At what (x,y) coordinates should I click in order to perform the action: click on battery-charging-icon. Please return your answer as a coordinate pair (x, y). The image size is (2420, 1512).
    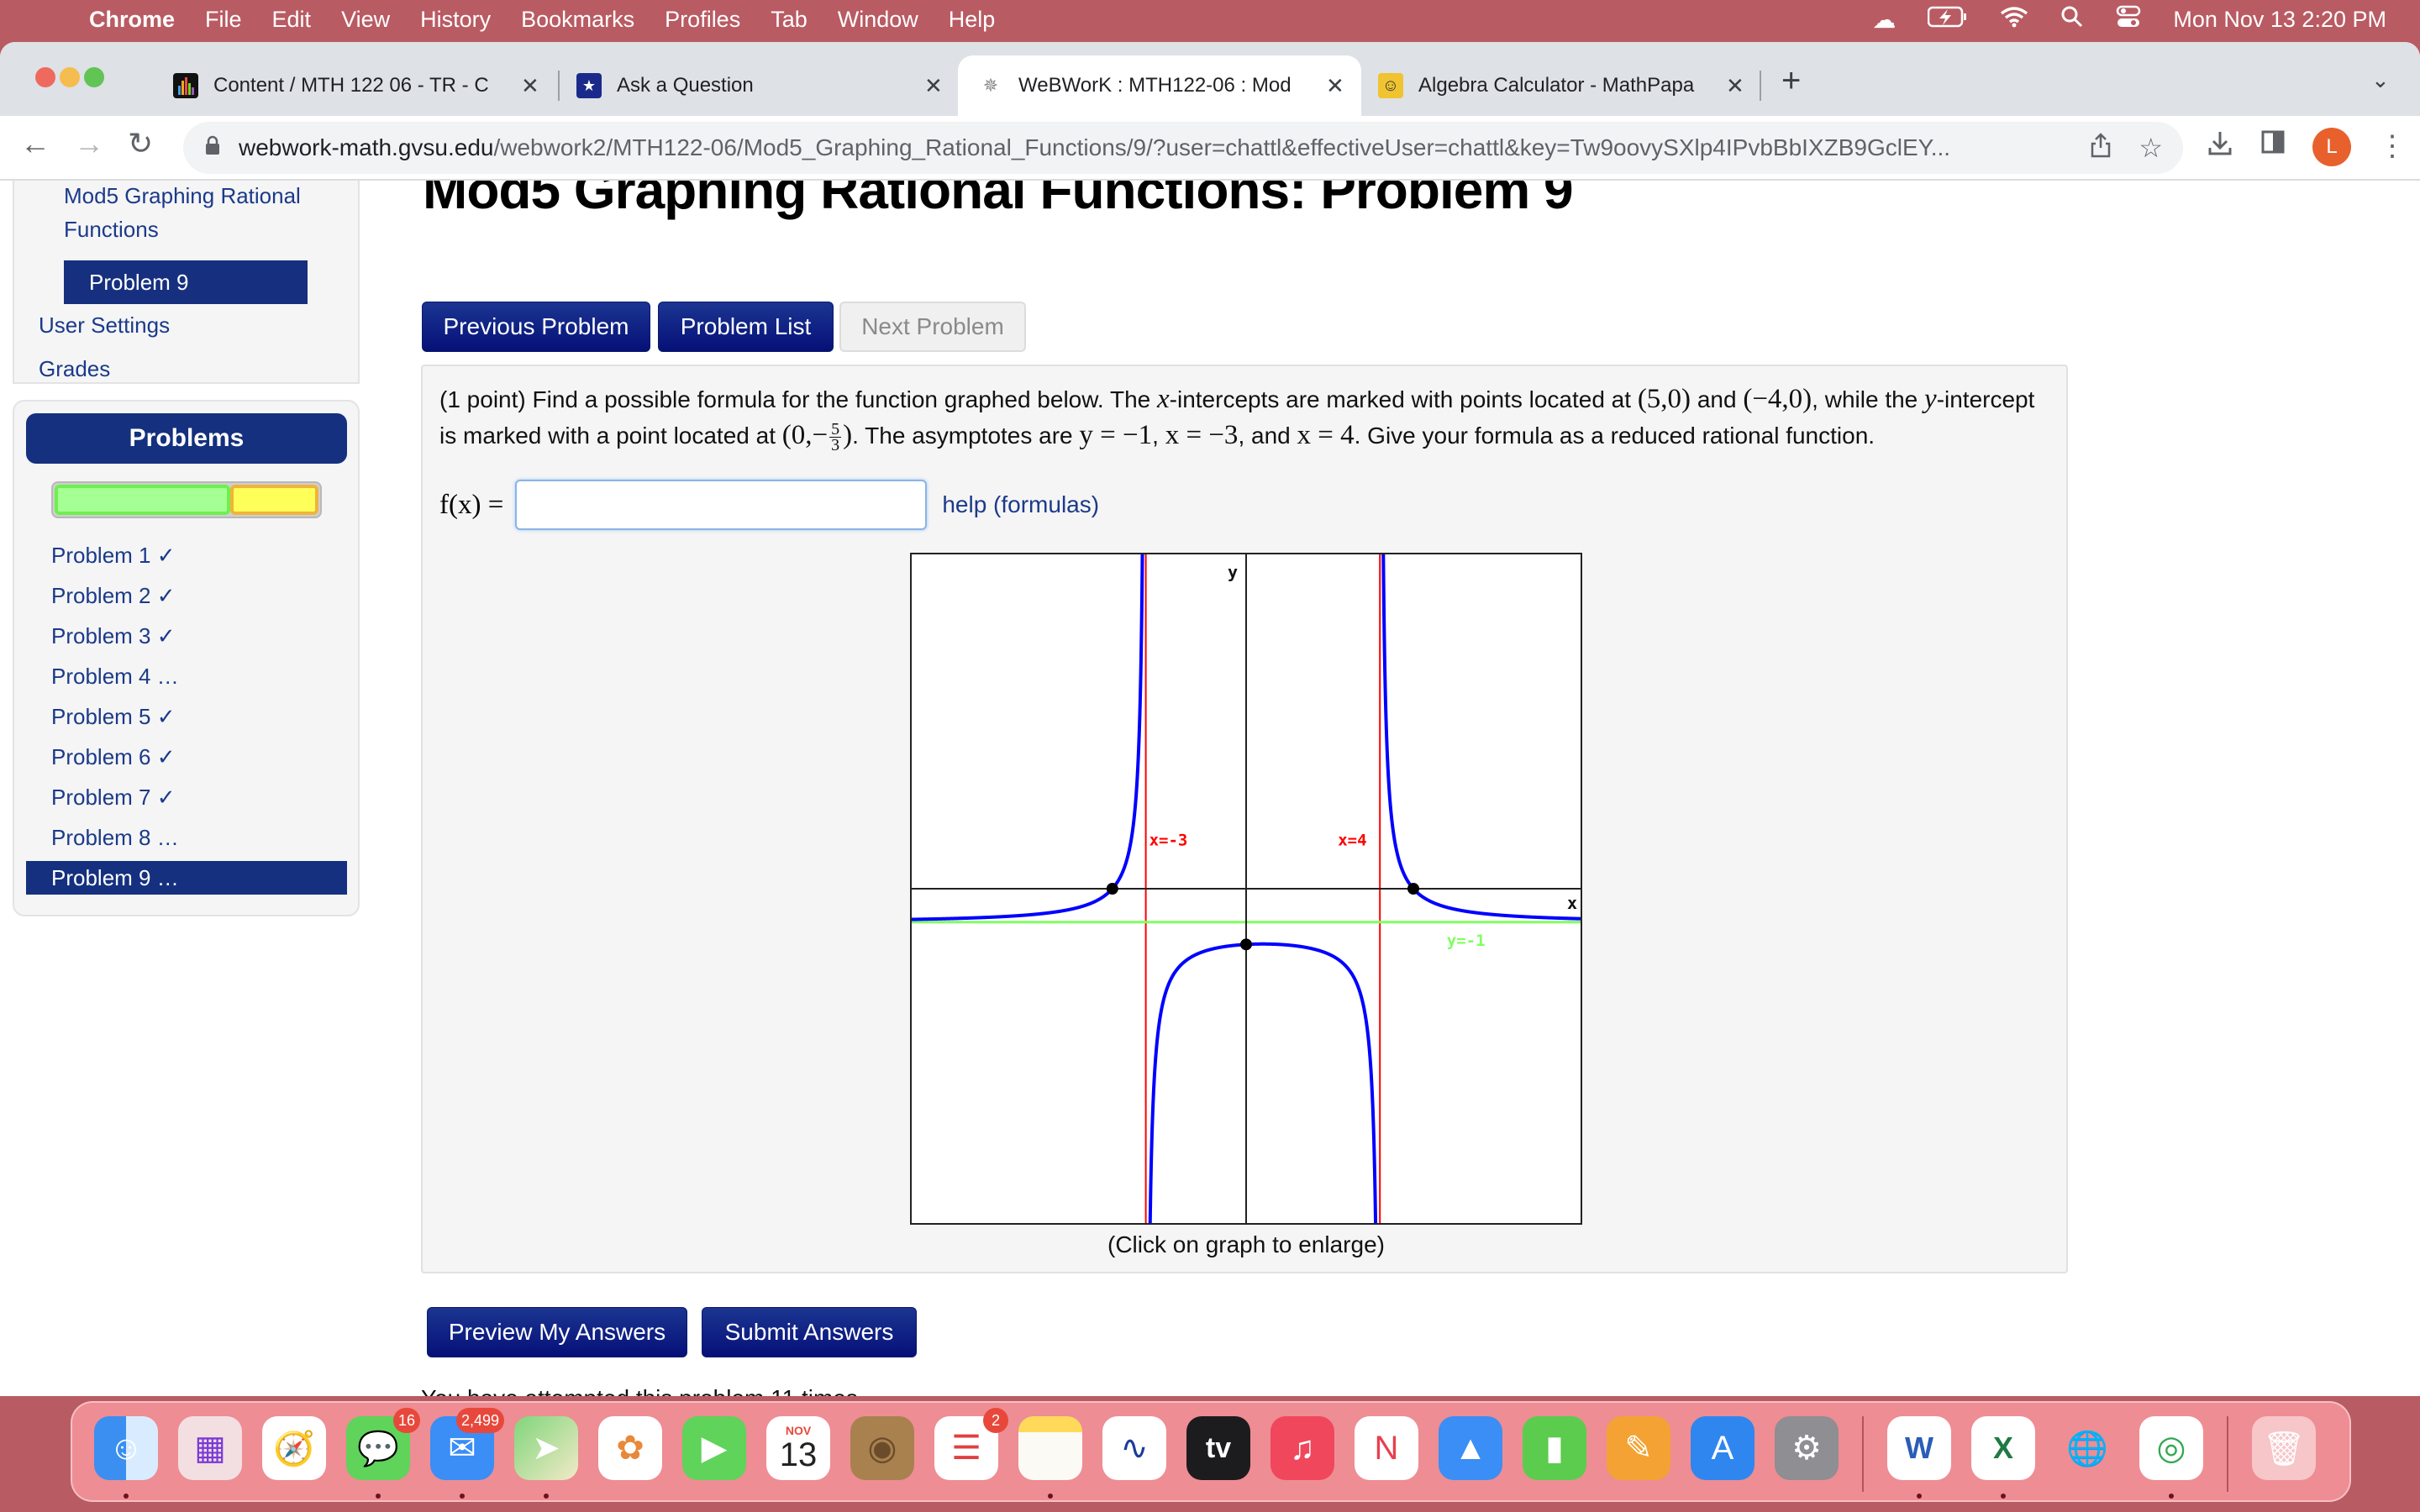
    Looking at the image, I should click on (1948, 20).